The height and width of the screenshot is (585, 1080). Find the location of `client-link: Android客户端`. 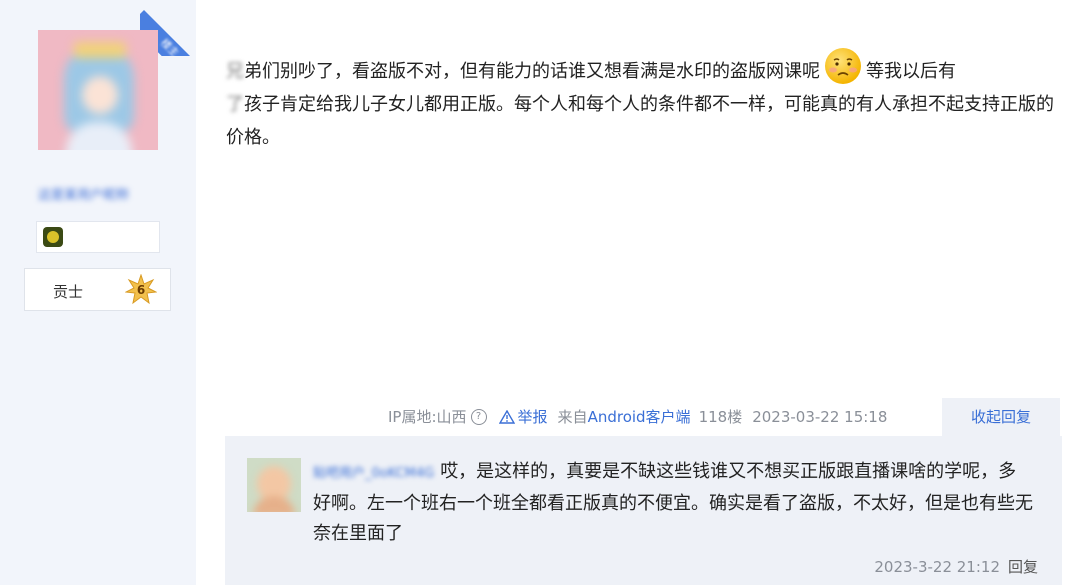

client-link: Android客户端 is located at coordinates (639, 416).